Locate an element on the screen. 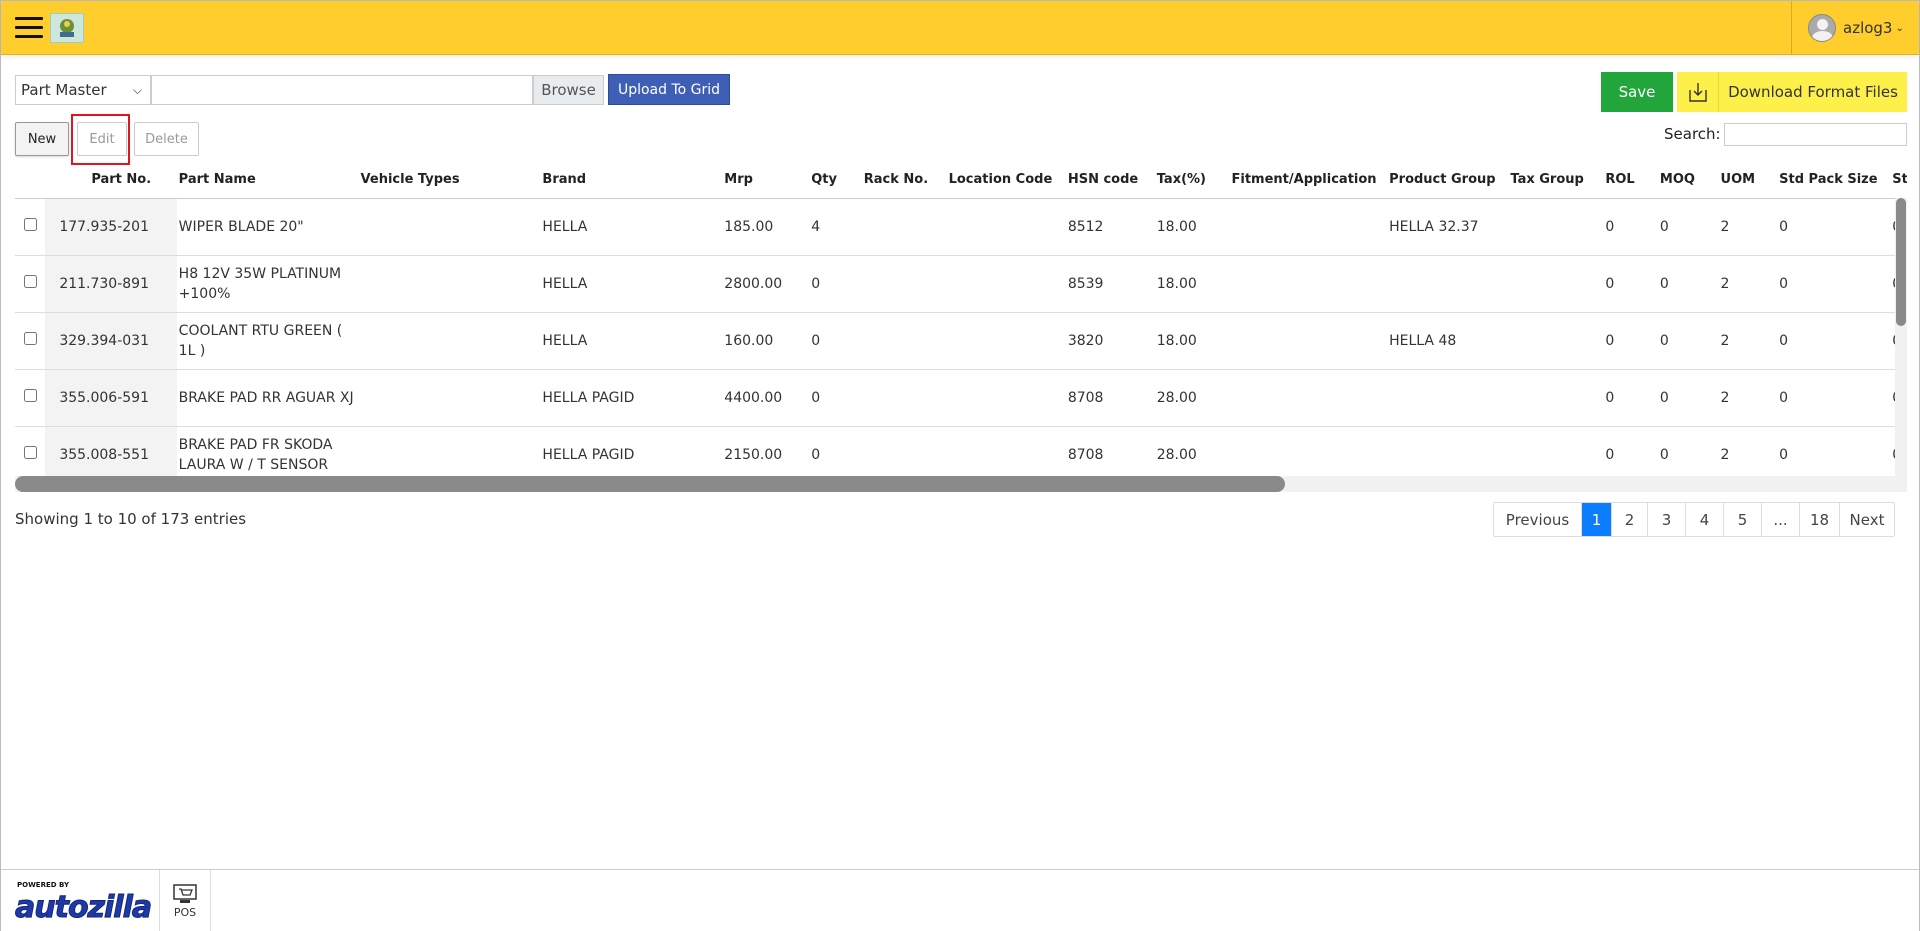 This screenshot has height=931, width=1920. column-header: Rack No. is located at coordinates (904, 180).